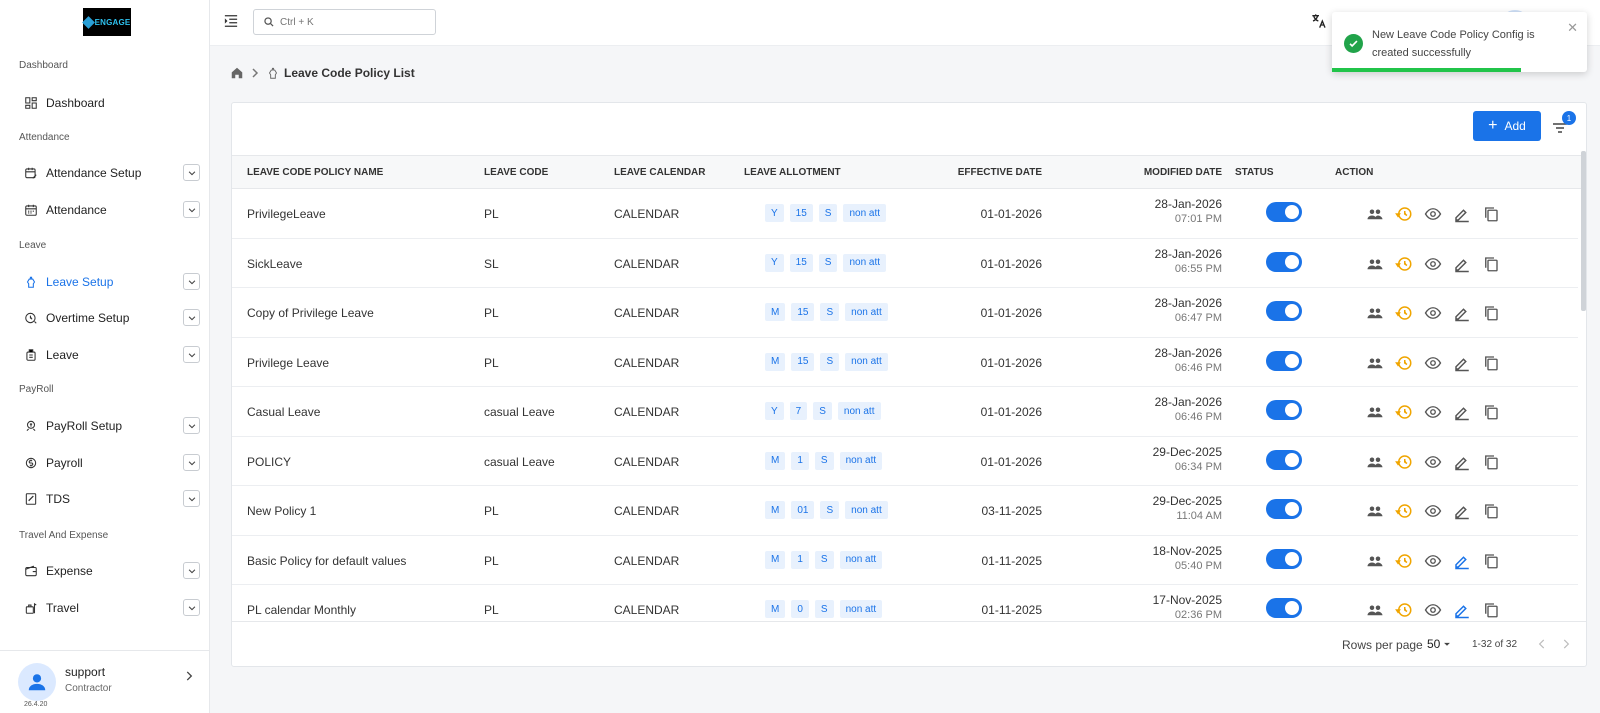 The image size is (1600, 713). Describe the element at coordinates (1319, 21) in the screenshot. I see `translate-icon` at that location.